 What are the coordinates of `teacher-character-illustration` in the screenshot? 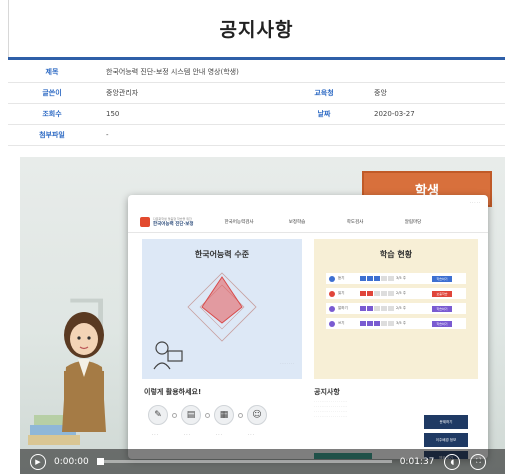 It's located at (67, 378).